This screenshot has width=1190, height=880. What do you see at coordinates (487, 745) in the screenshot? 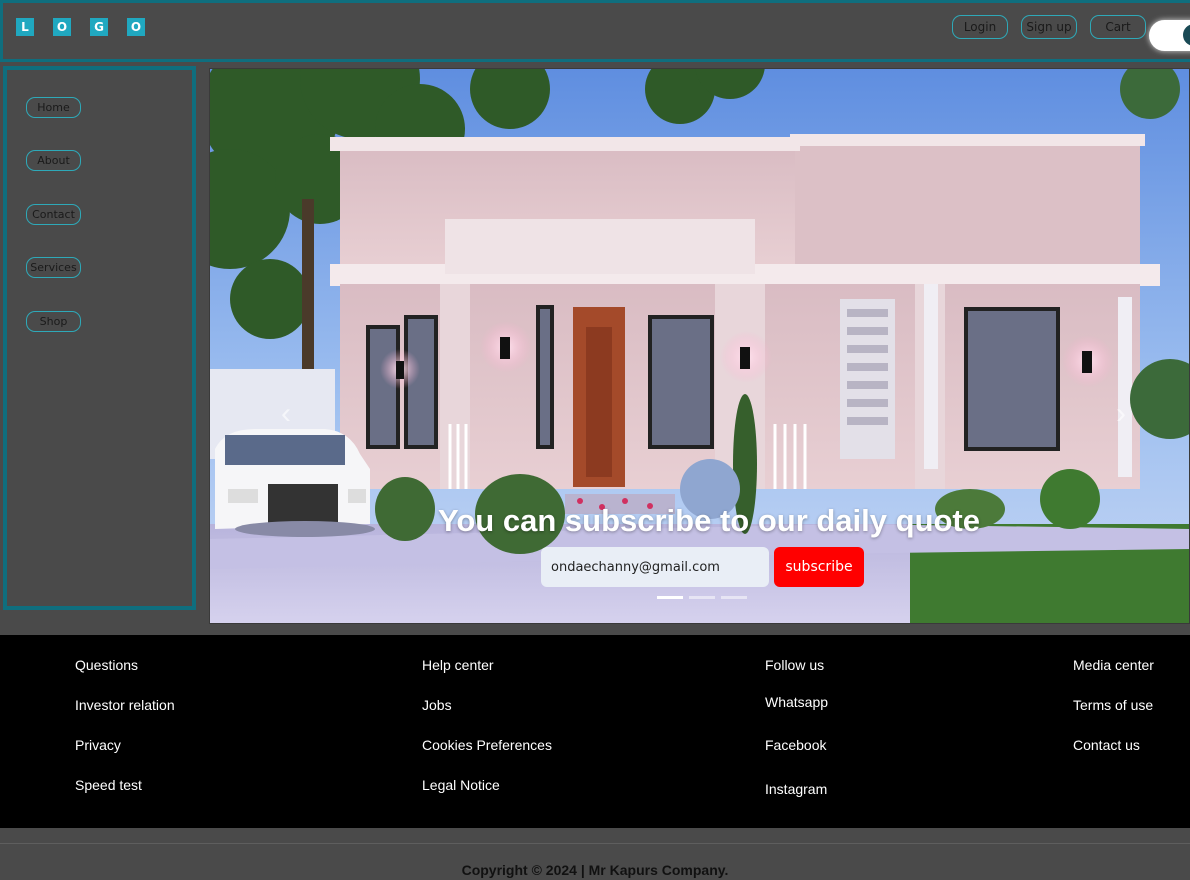
I see `footer-link-cookies: Cookies Preferences` at bounding box center [487, 745].